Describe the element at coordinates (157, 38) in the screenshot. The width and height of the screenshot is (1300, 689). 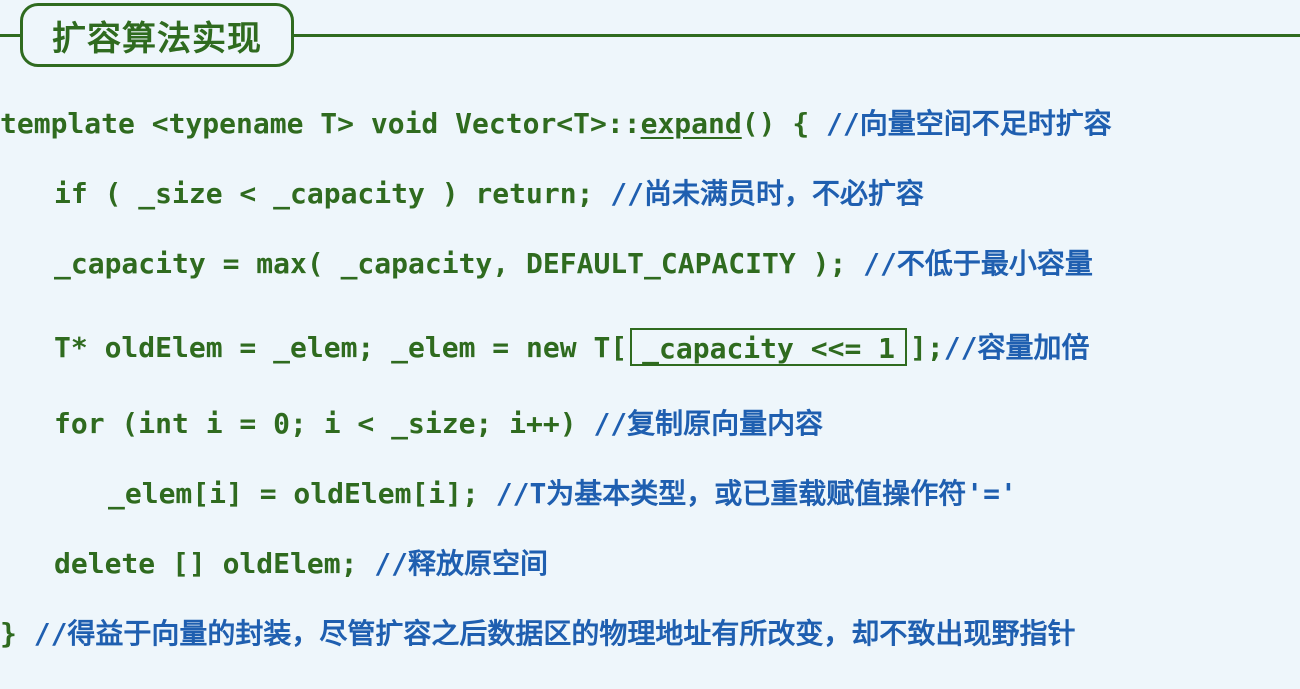
I see `page-title: 扩容算法实现` at that location.